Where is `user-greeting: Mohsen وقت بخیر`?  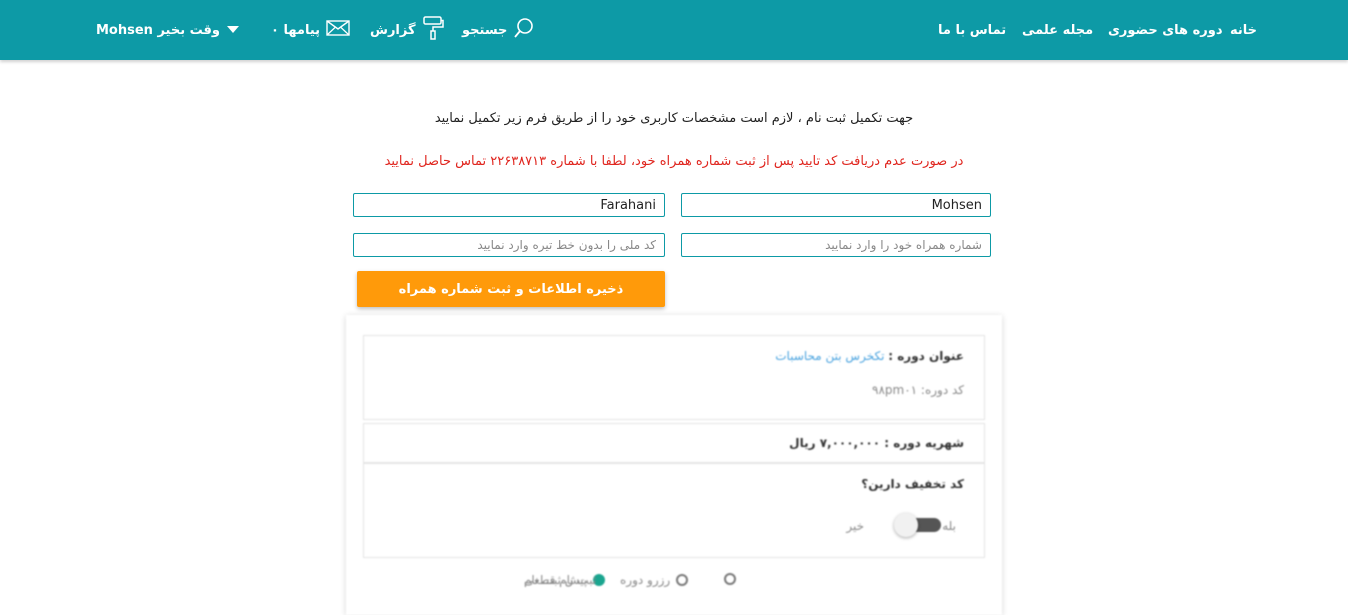 user-greeting: Mohsen وقت بخیر is located at coordinates (158, 30).